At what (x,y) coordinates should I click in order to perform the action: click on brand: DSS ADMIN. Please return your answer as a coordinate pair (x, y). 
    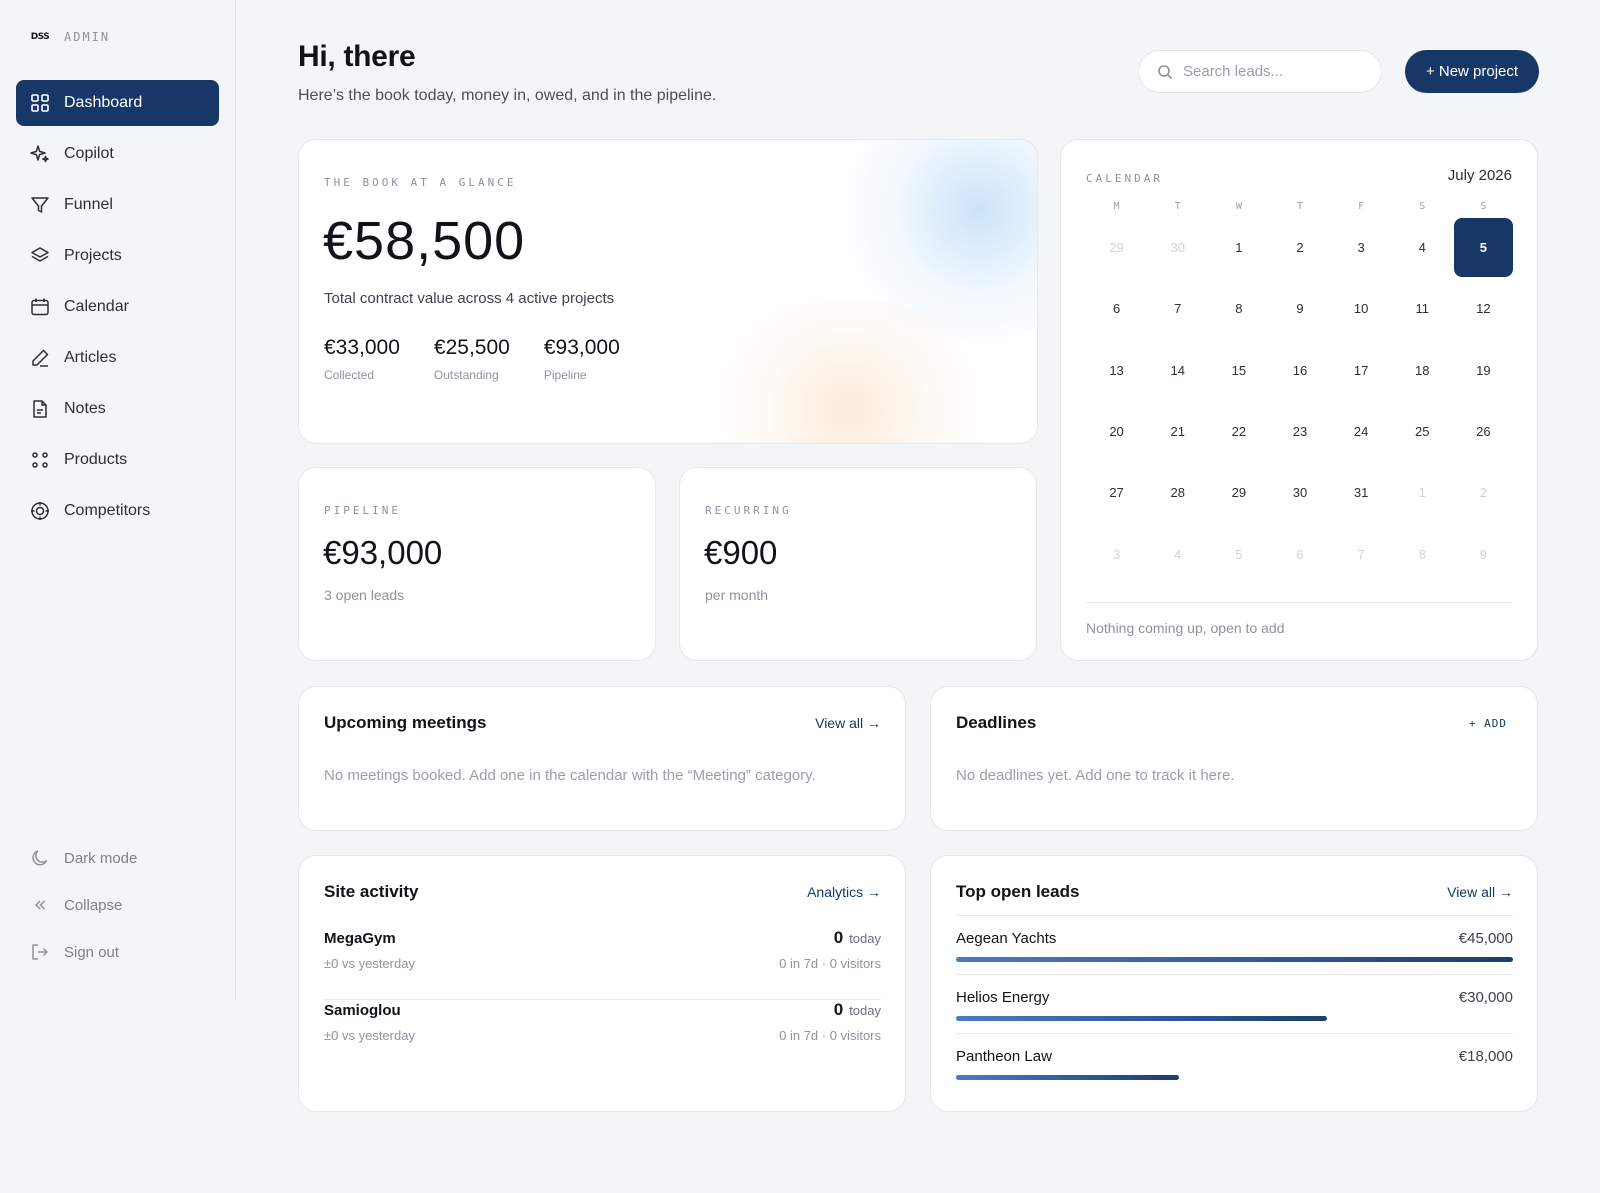
    Looking at the image, I should click on (68, 37).